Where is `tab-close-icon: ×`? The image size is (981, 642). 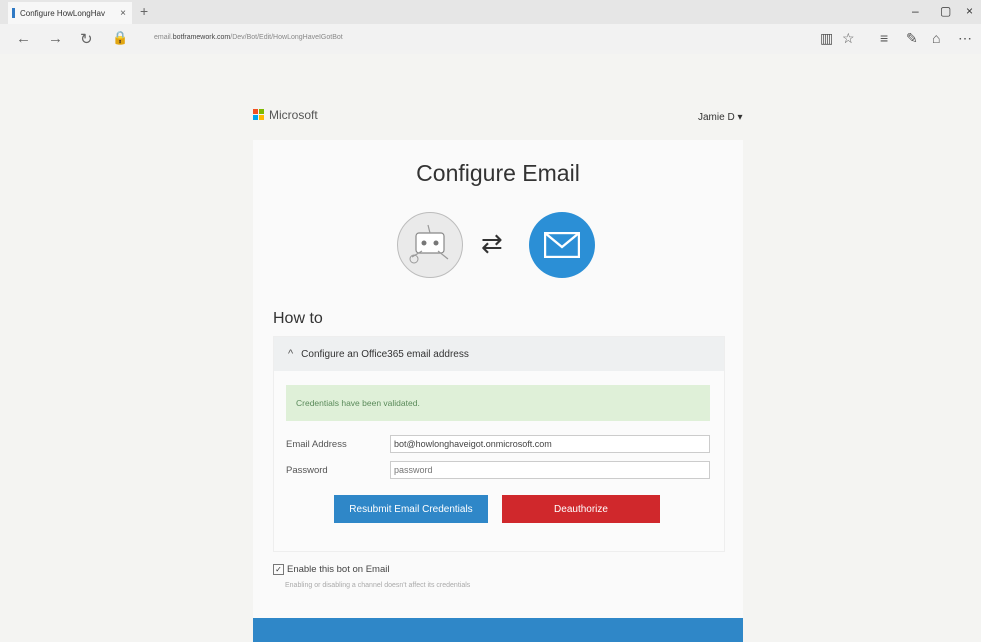
tab-close-icon: × is located at coordinates (123, 13).